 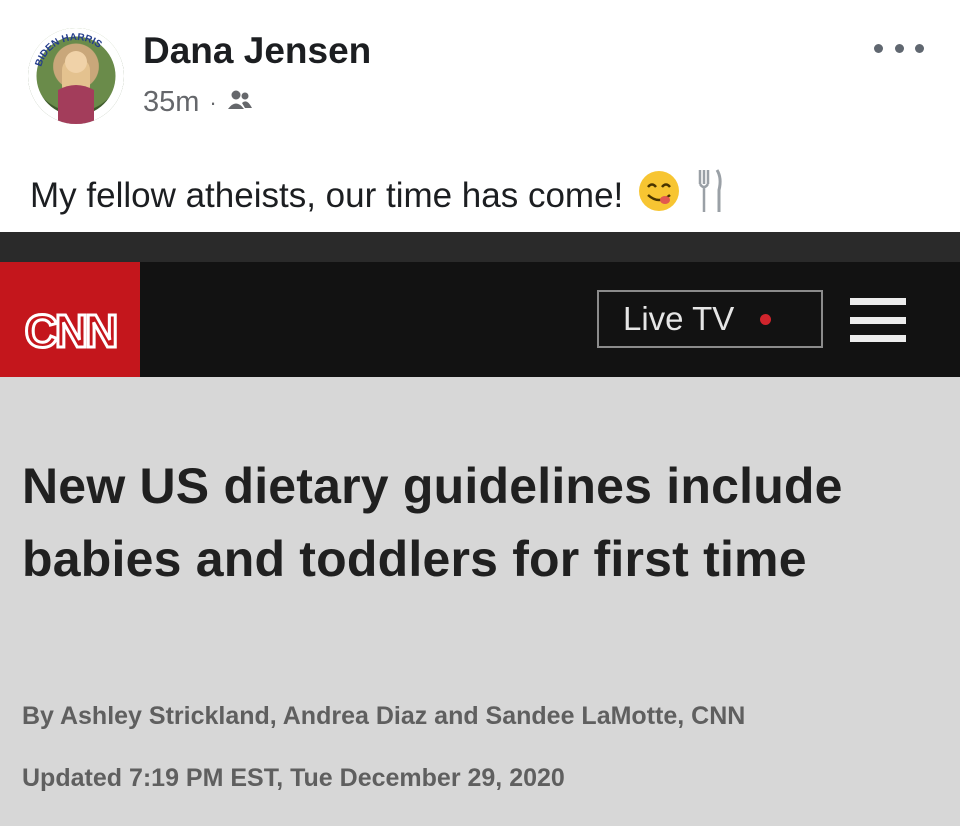 I want to click on live-tv-button: Live TV, so click(x=710, y=319).